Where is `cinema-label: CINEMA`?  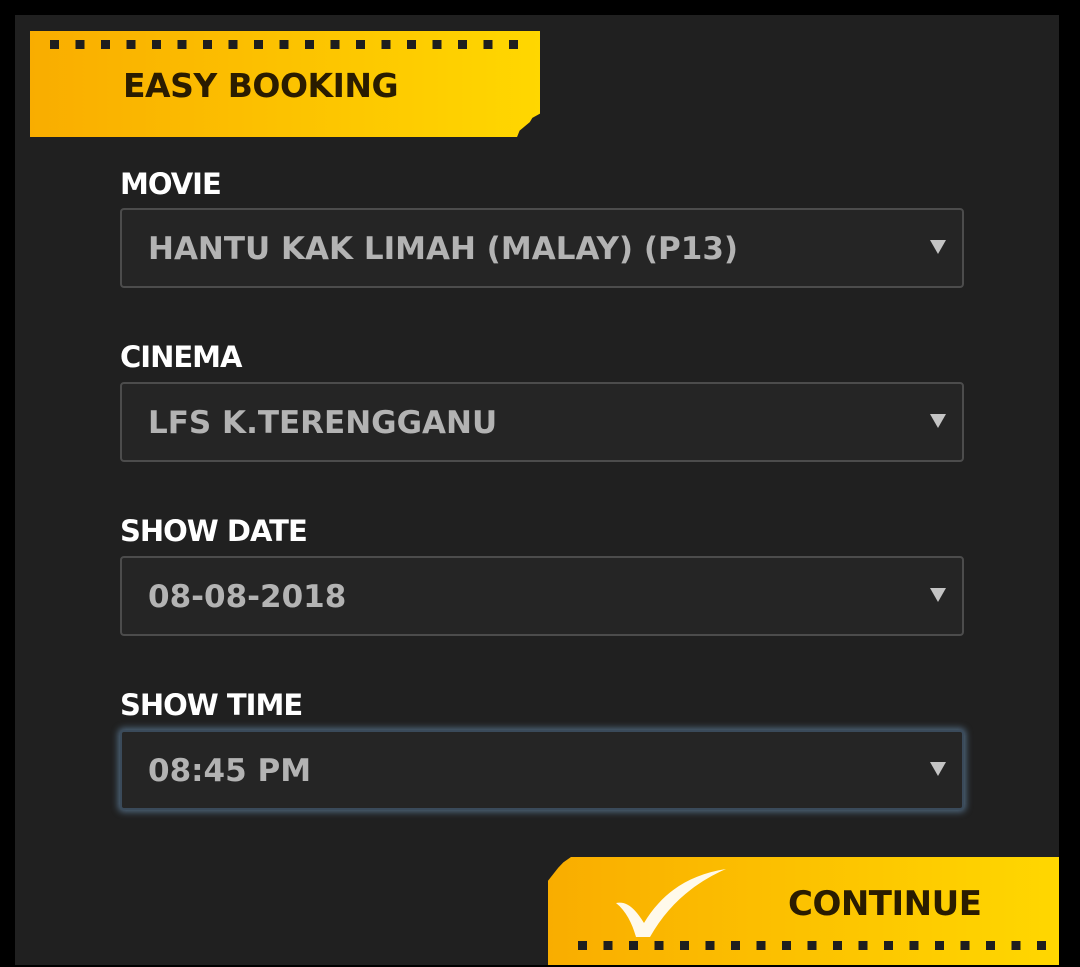 cinema-label: CINEMA is located at coordinates (181, 357).